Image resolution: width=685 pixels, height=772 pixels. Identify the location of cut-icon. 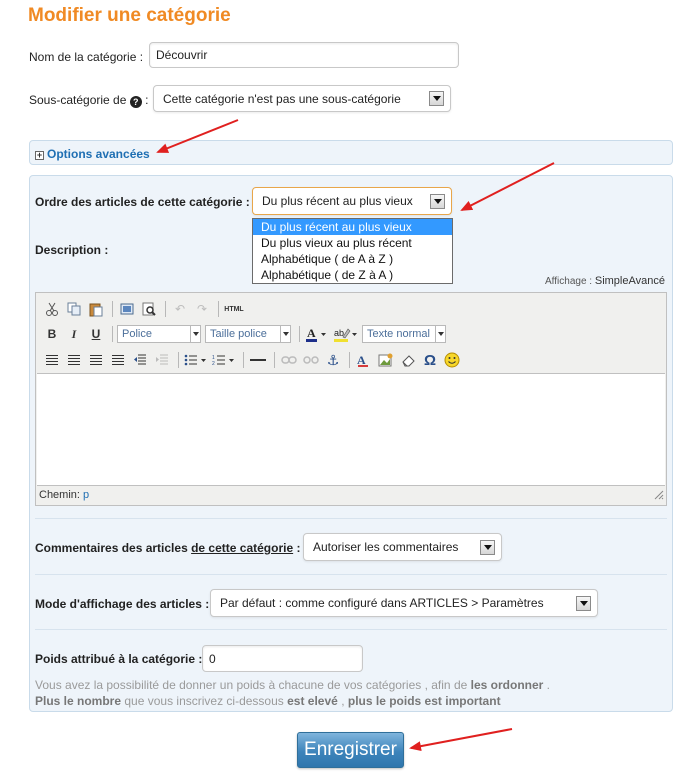
(52, 309).